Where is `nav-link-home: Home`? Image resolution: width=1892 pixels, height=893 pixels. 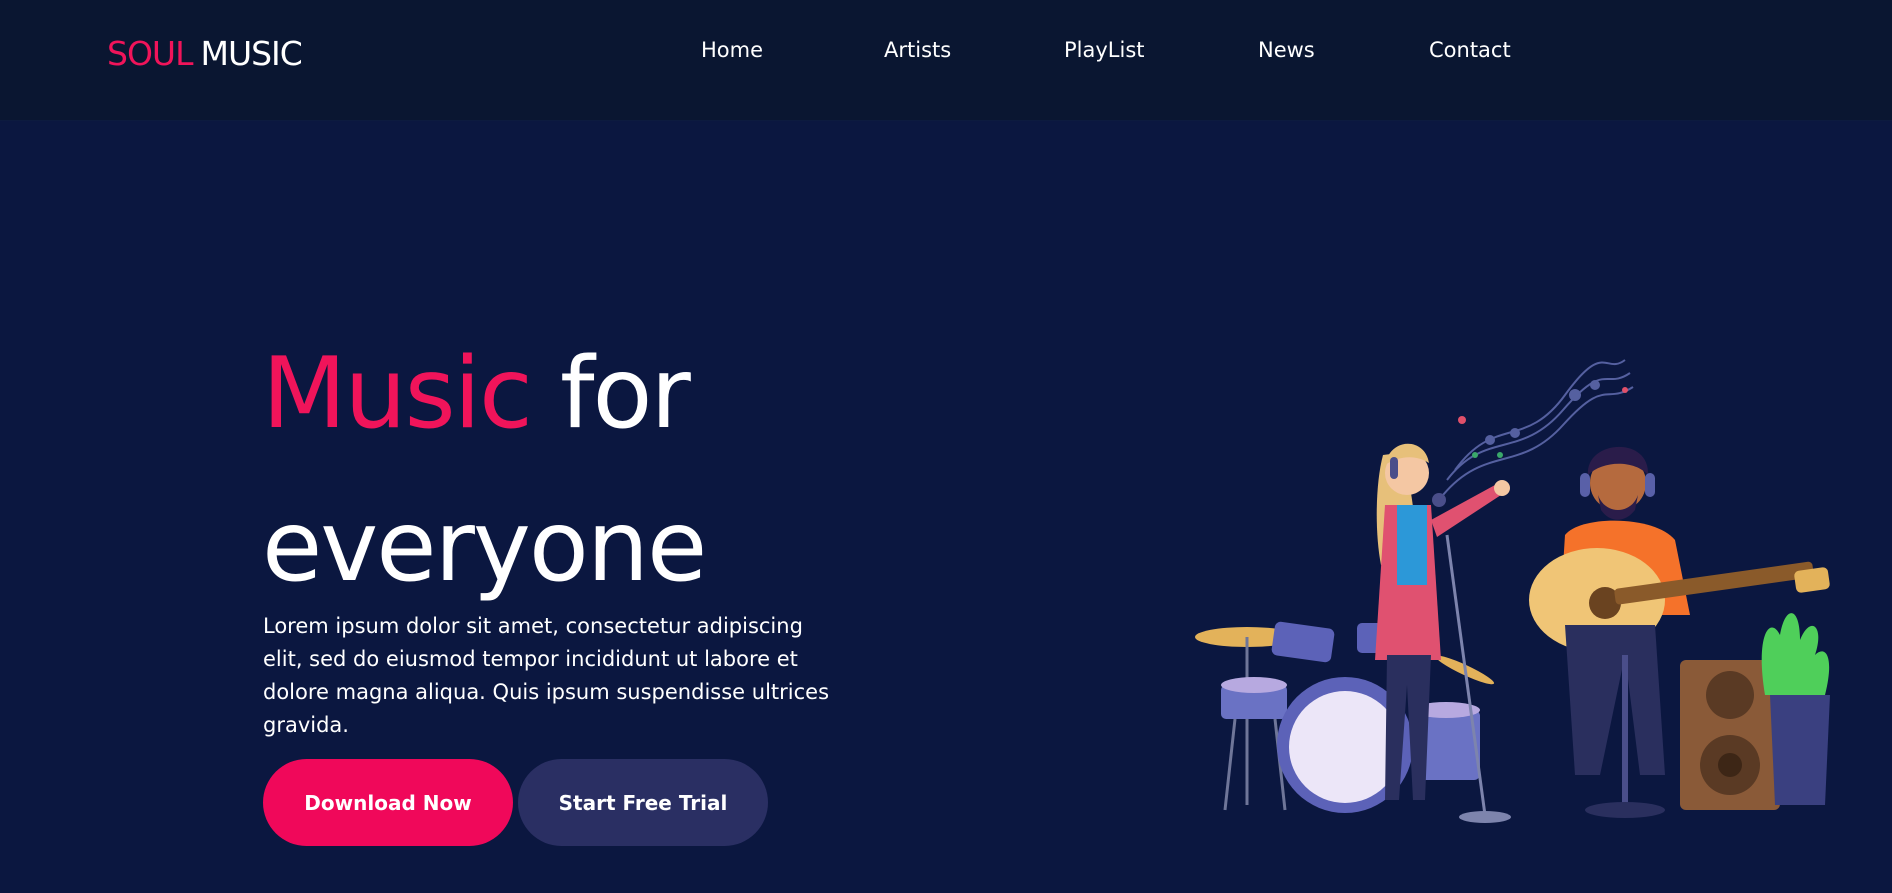
nav-link-home: Home is located at coordinates (732, 50).